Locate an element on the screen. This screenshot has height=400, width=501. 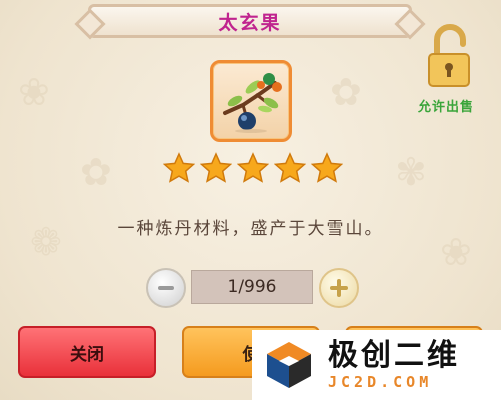
close-button: 关闭 is located at coordinates (87, 352).